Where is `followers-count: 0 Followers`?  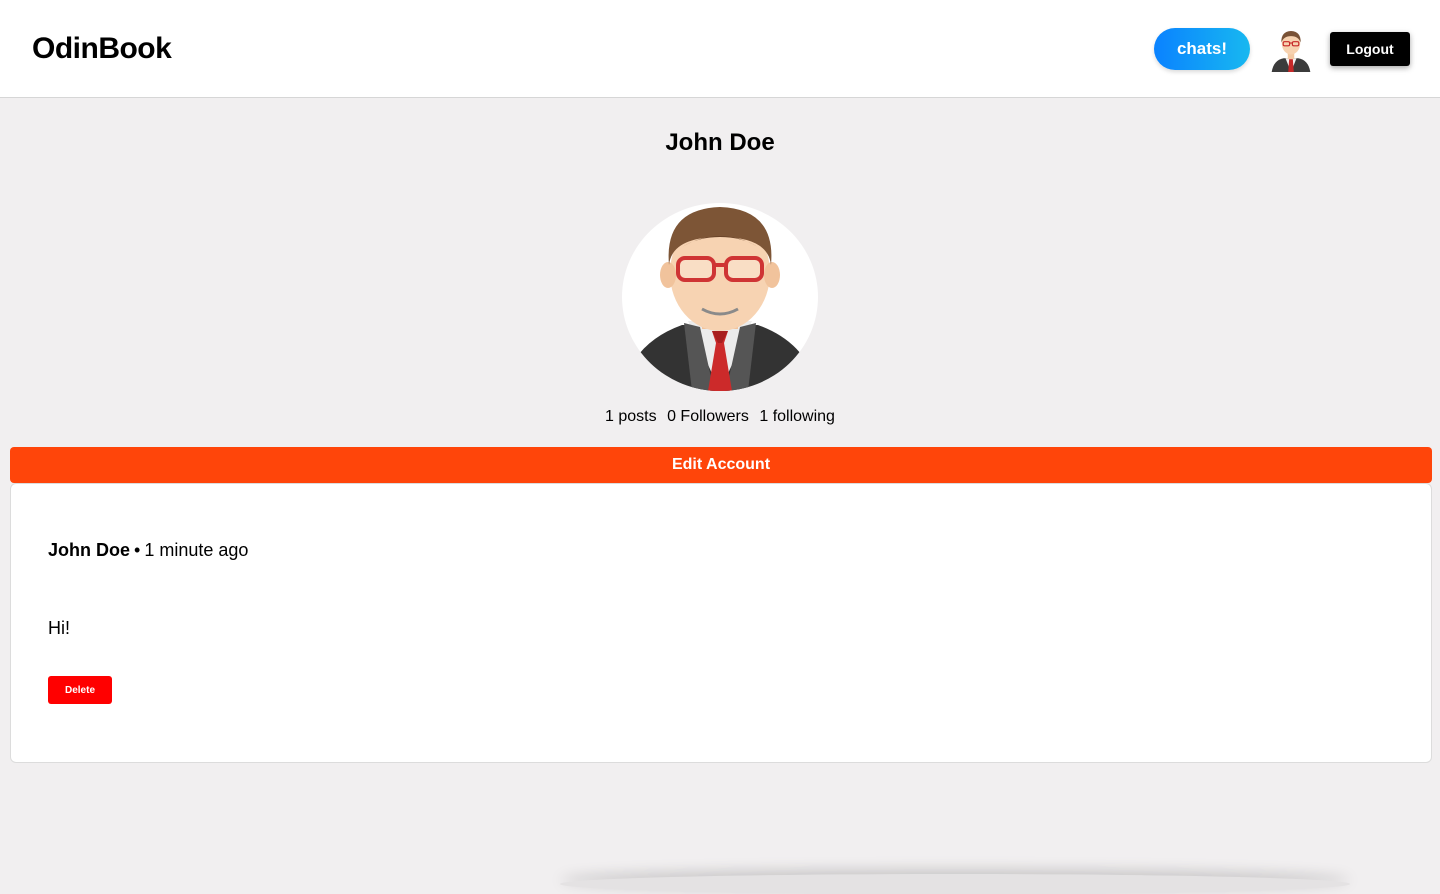 followers-count: 0 Followers is located at coordinates (708, 416).